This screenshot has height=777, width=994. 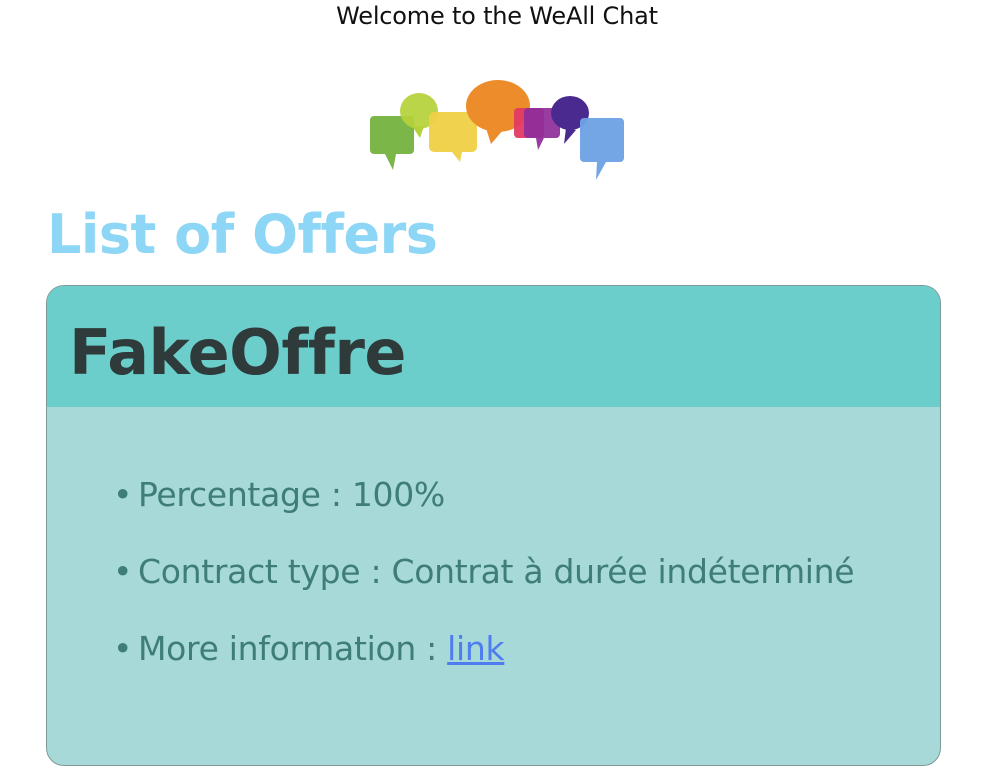 What do you see at coordinates (242, 234) in the screenshot?
I see `page-title: List of Offers` at bounding box center [242, 234].